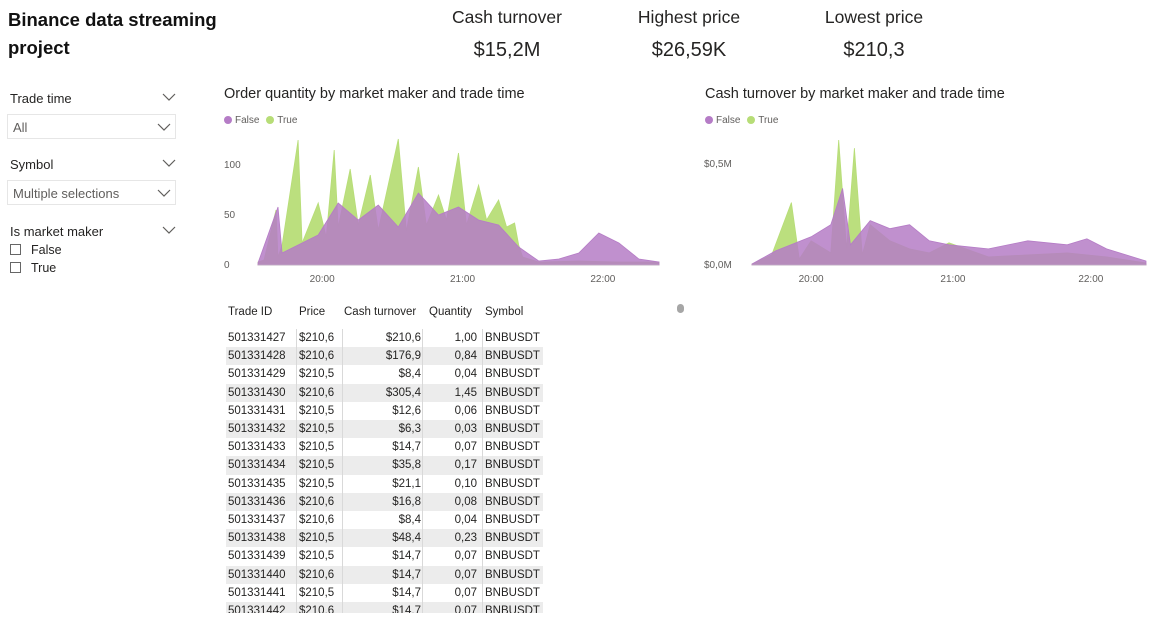  What do you see at coordinates (689, 50) in the screenshot?
I see `kpi-value: $26,59K` at bounding box center [689, 50].